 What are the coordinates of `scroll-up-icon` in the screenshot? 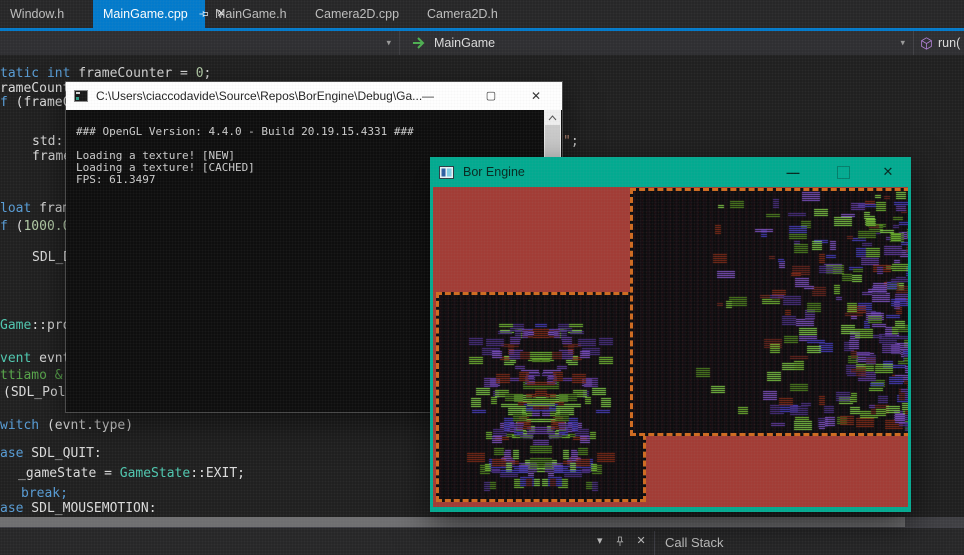 It's located at (552, 117).